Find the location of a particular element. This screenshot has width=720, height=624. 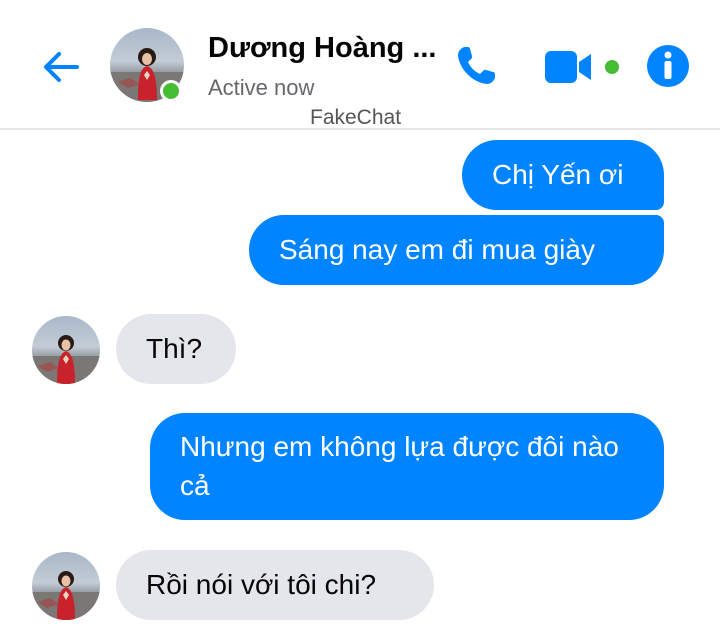

conversation-info-button is located at coordinates (668, 66).